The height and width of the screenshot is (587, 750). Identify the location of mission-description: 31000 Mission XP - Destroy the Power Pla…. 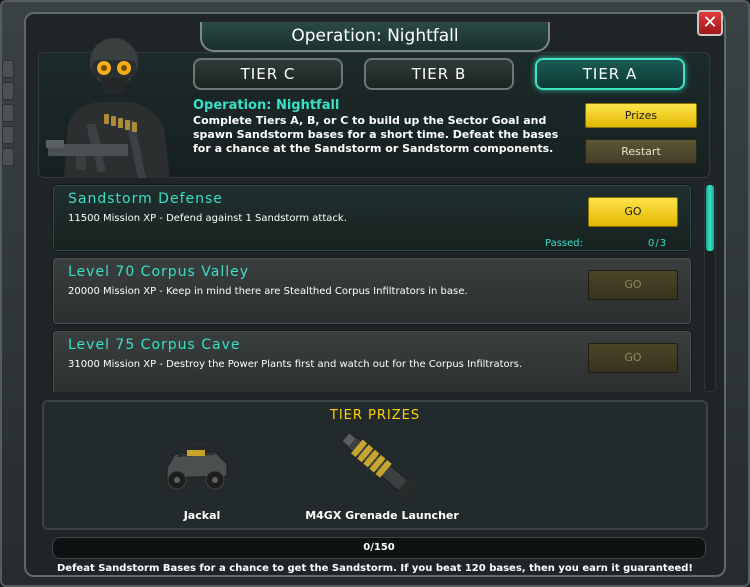
(295, 364).